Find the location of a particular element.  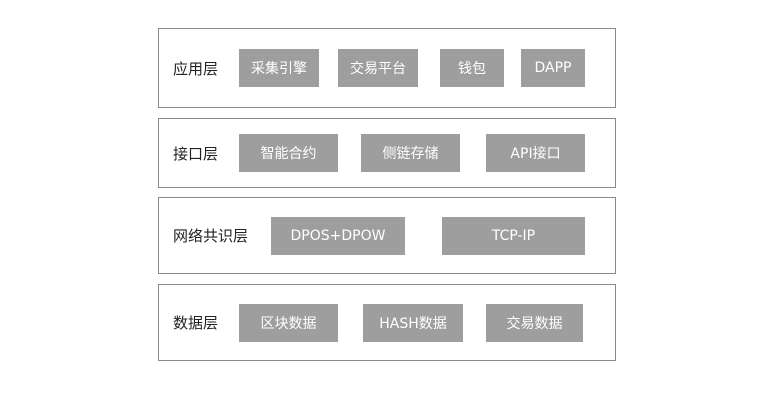

module-box: 钱包 is located at coordinates (472, 68).